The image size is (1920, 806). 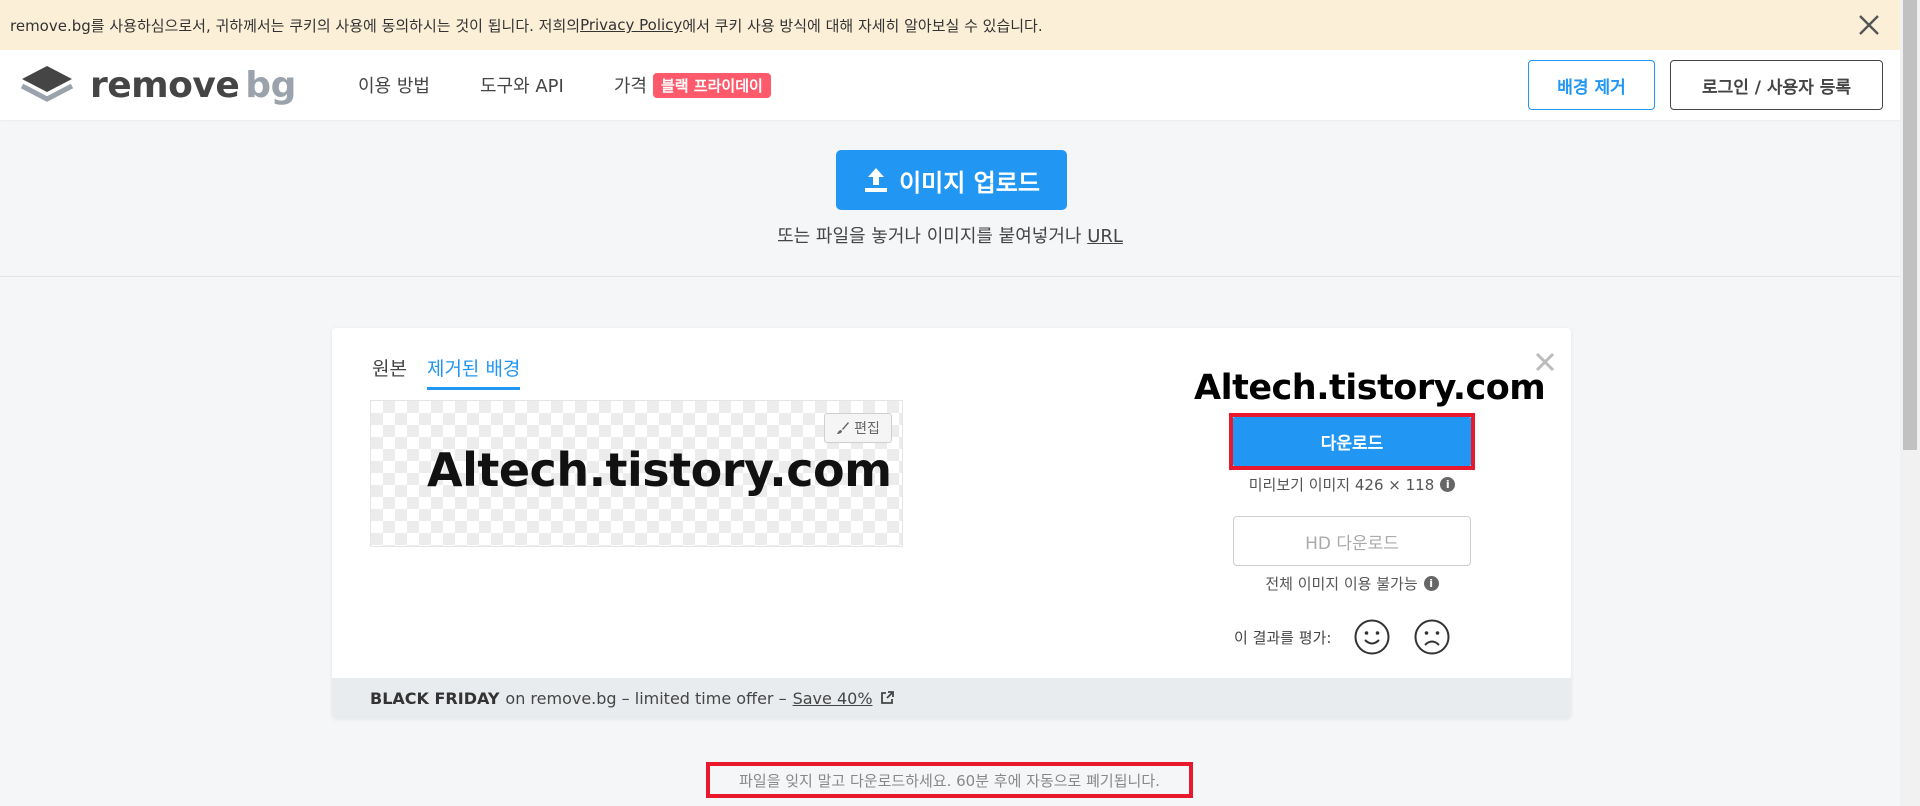 What do you see at coordinates (887, 698) in the screenshot?
I see `external-link-icon` at bounding box center [887, 698].